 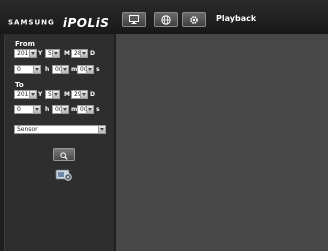 What do you see at coordinates (92, 53) in the screenshot?
I see `from-day-unit: D` at bounding box center [92, 53].